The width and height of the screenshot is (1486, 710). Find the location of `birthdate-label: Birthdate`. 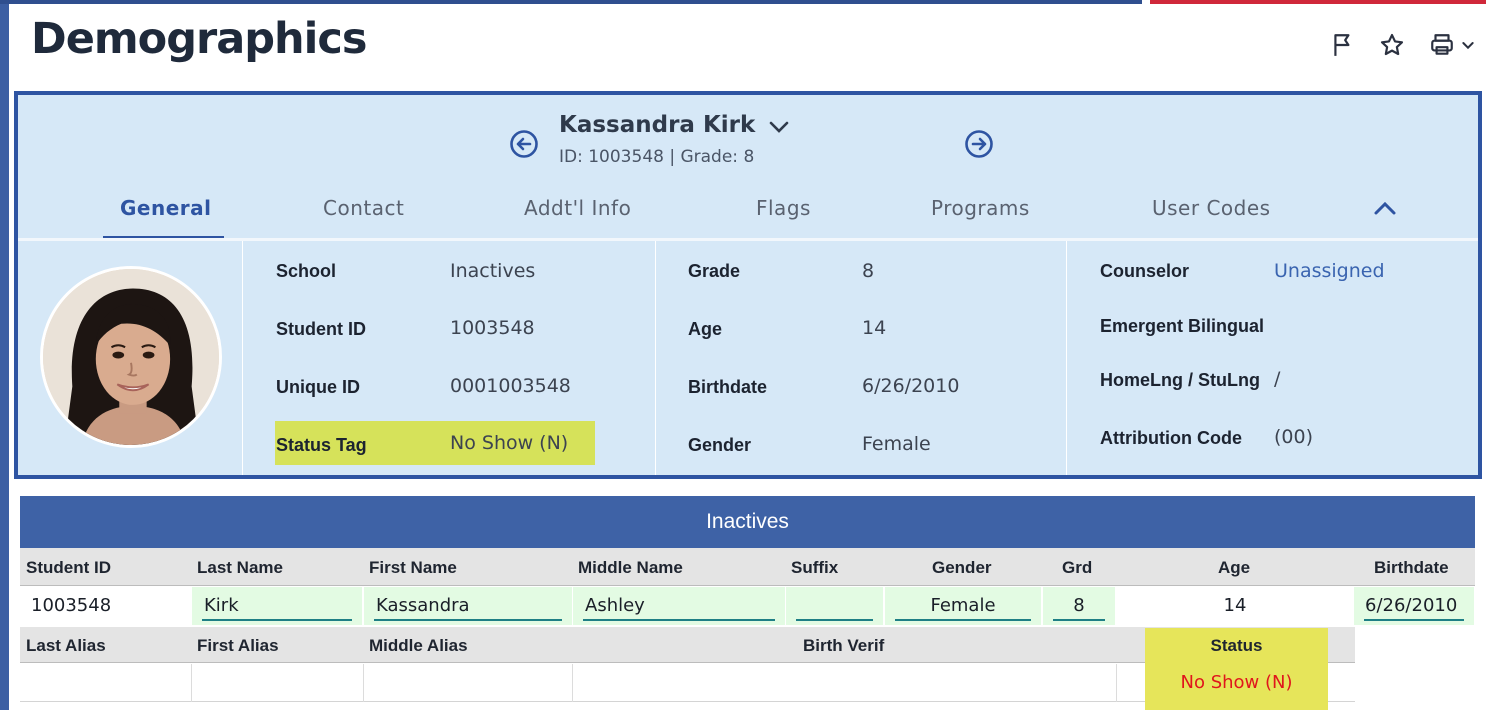

birthdate-label: Birthdate is located at coordinates (728, 387).